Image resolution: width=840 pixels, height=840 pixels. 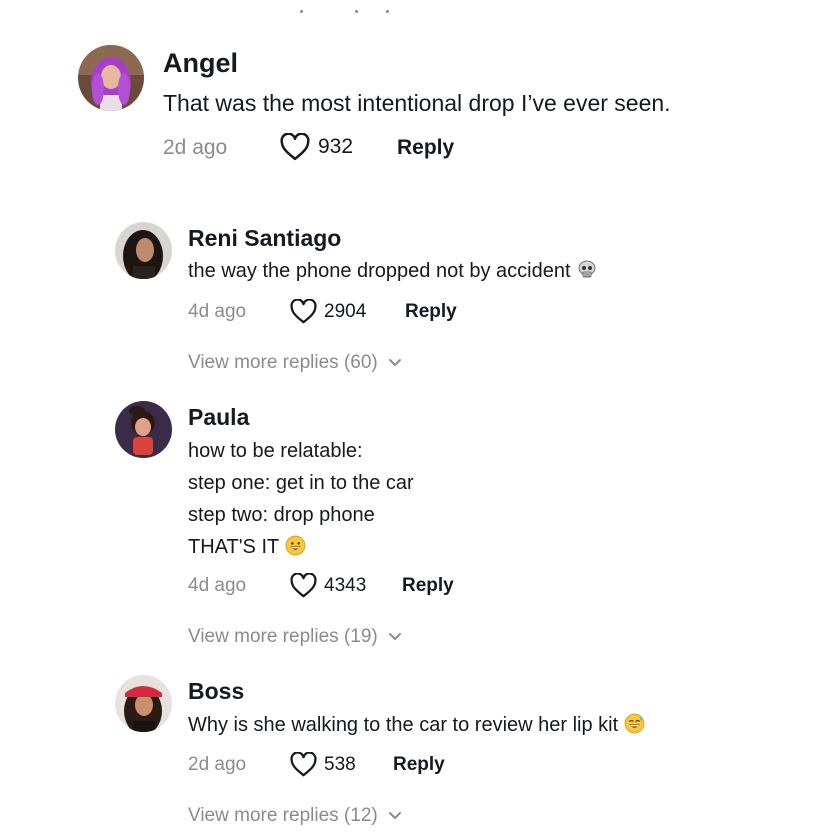 I want to click on comment-line: step one: get in to the car, so click(x=301, y=483).